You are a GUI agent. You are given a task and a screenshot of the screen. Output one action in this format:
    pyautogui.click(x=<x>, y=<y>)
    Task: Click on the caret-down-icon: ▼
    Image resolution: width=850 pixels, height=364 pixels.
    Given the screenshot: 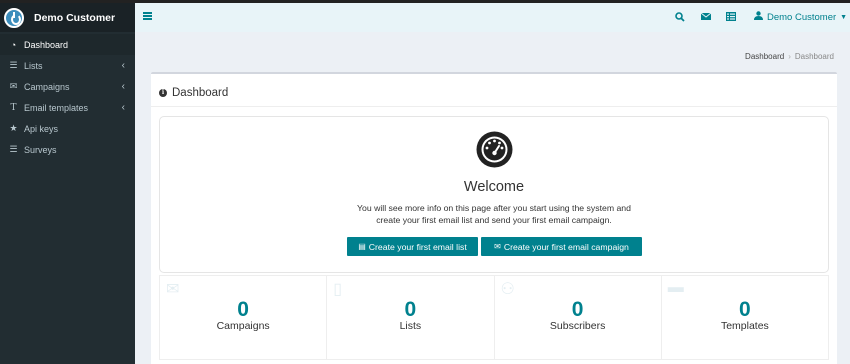 What is the action you would take?
    pyautogui.click(x=844, y=17)
    